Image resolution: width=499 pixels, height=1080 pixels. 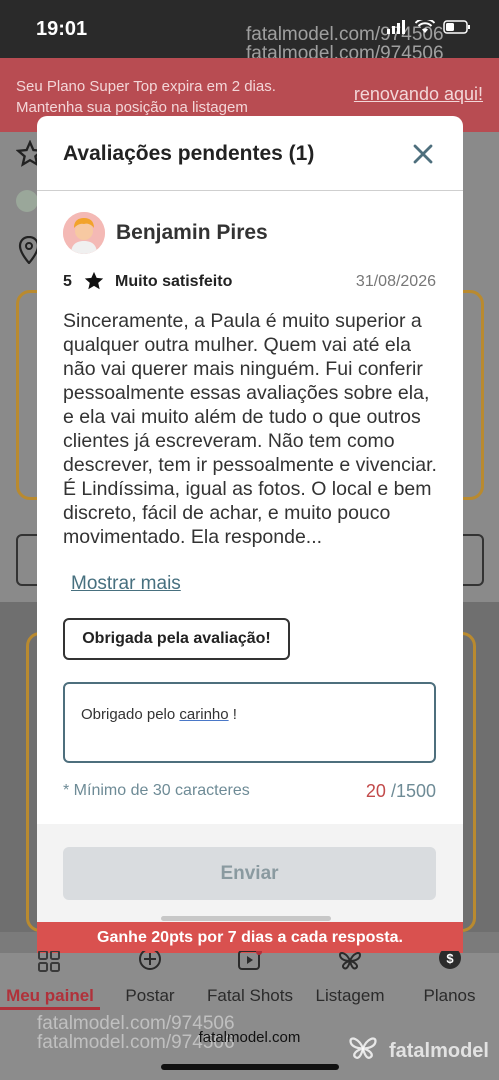 I want to click on star-icon, so click(x=94, y=280).